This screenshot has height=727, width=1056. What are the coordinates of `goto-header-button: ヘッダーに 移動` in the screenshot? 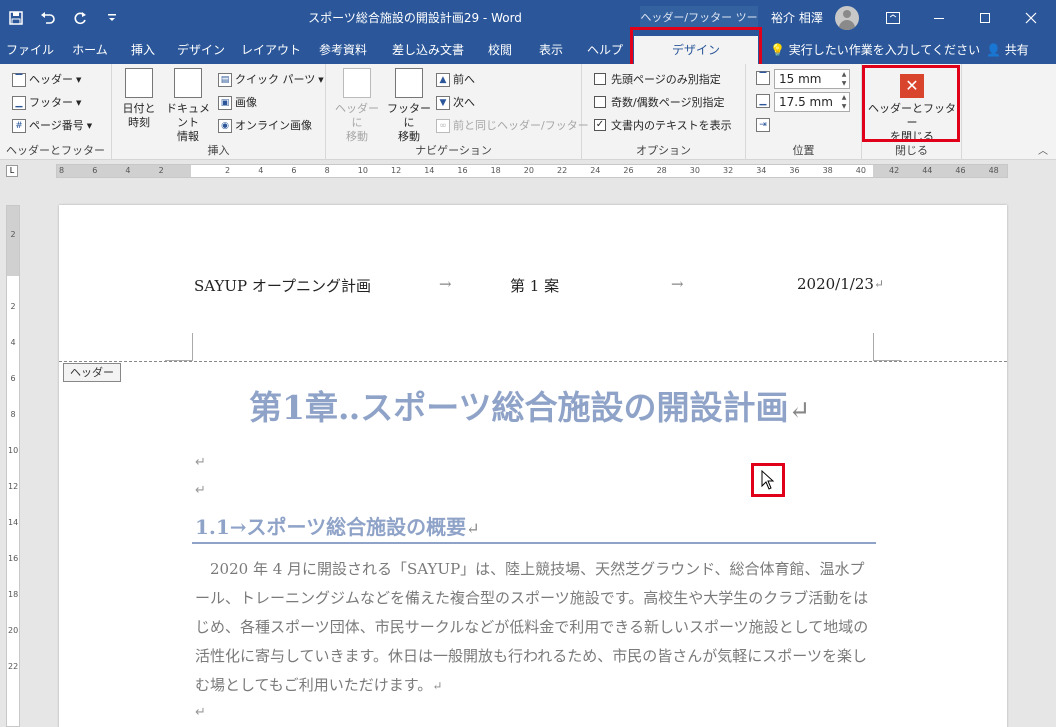 It's located at (357, 105).